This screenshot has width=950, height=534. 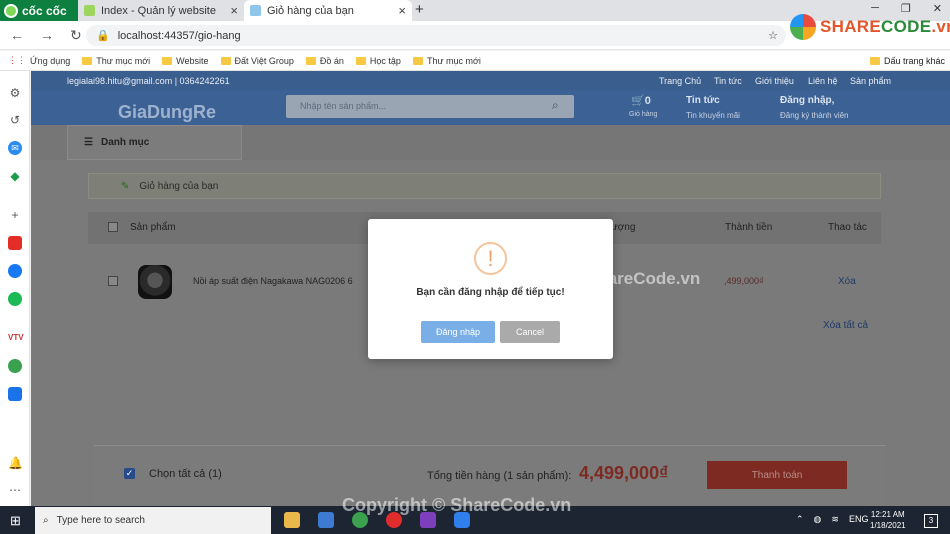 I want to click on browser-menu-button: cốc cốc, so click(x=39, y=10).